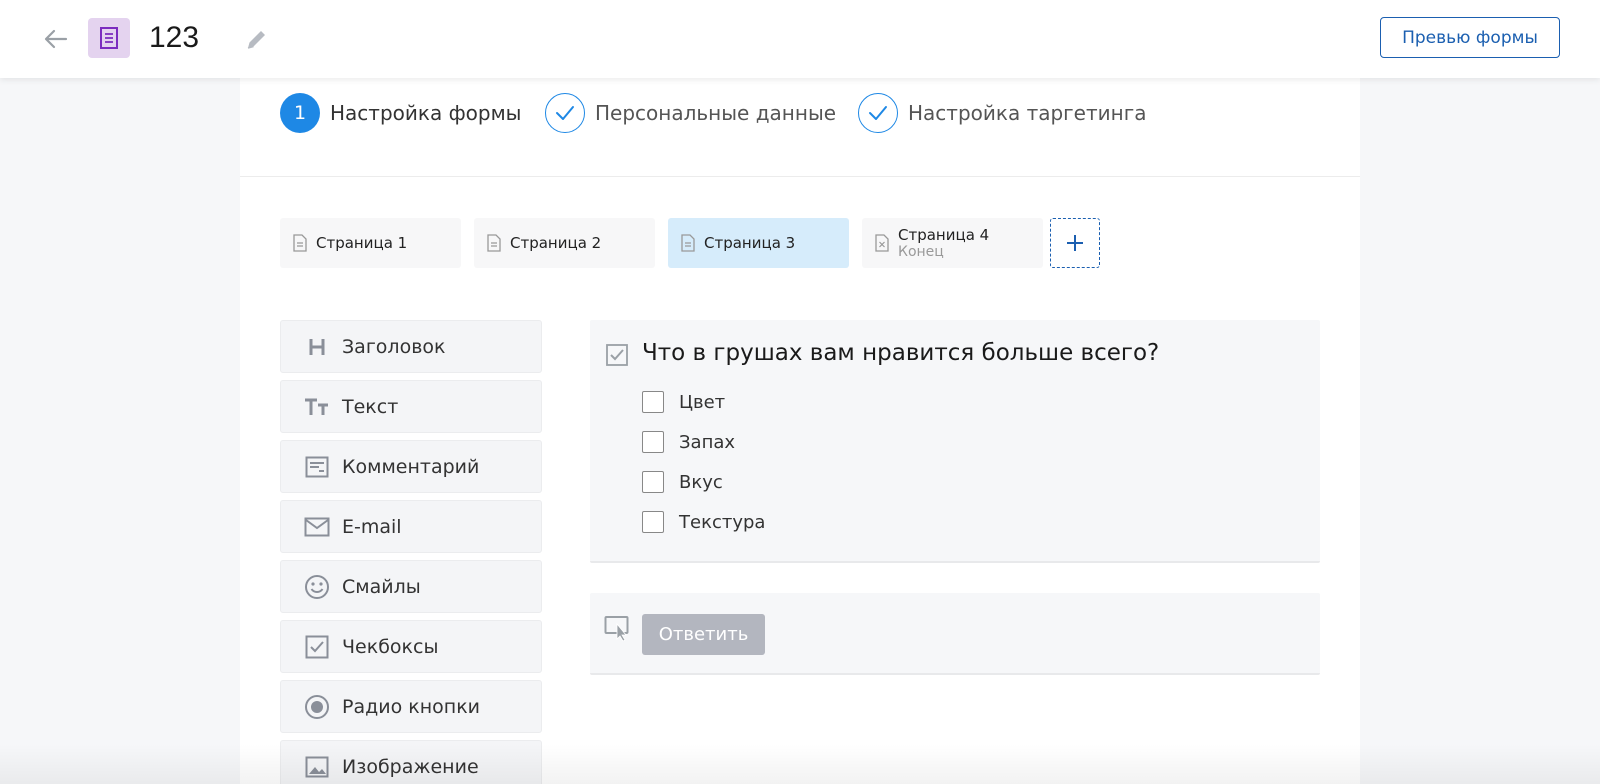  I want to click on palette-item-checkboxes: Чекбоксы, so click(411, 646).